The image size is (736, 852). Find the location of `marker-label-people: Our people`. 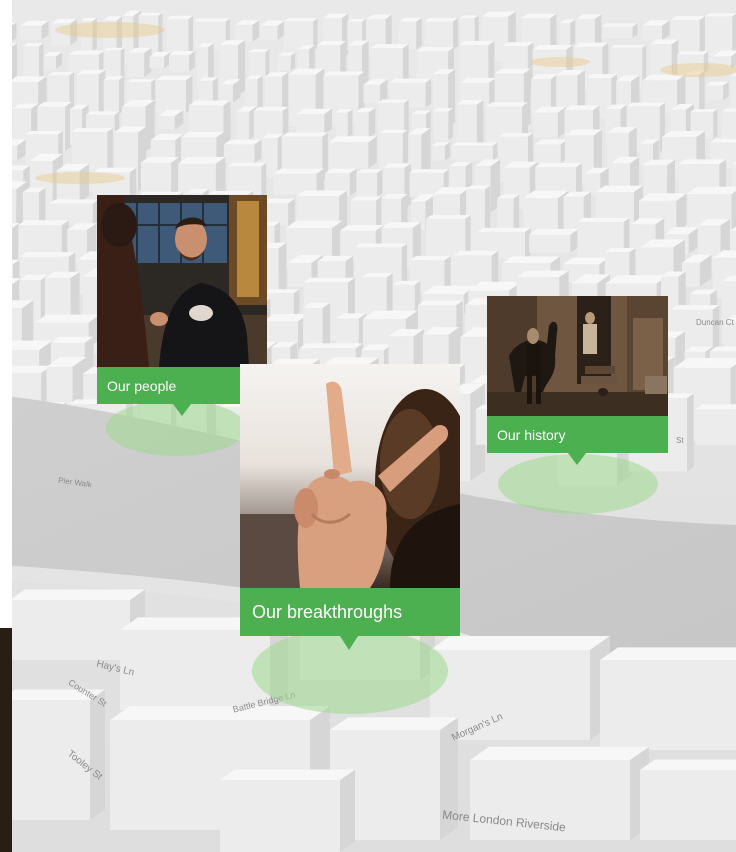

marker-label-people: Our people is located at coordinates (142, 385).